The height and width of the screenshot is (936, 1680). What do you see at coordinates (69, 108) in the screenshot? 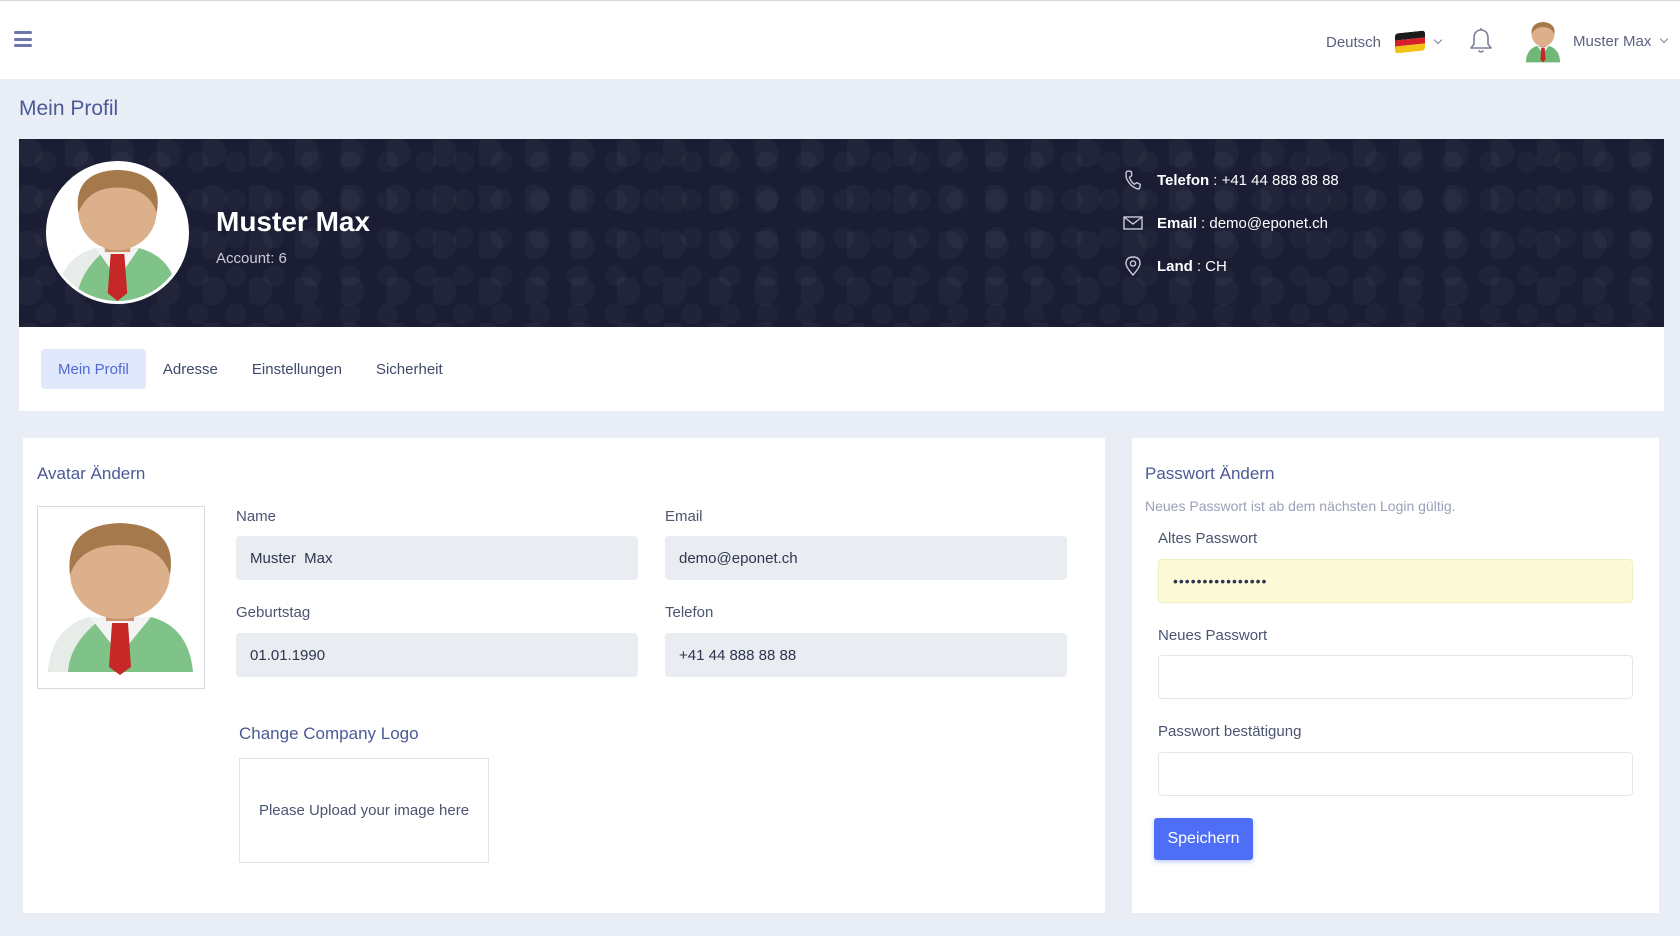
I see `page-title: Mein Profil` at bounding box center [69, 108].